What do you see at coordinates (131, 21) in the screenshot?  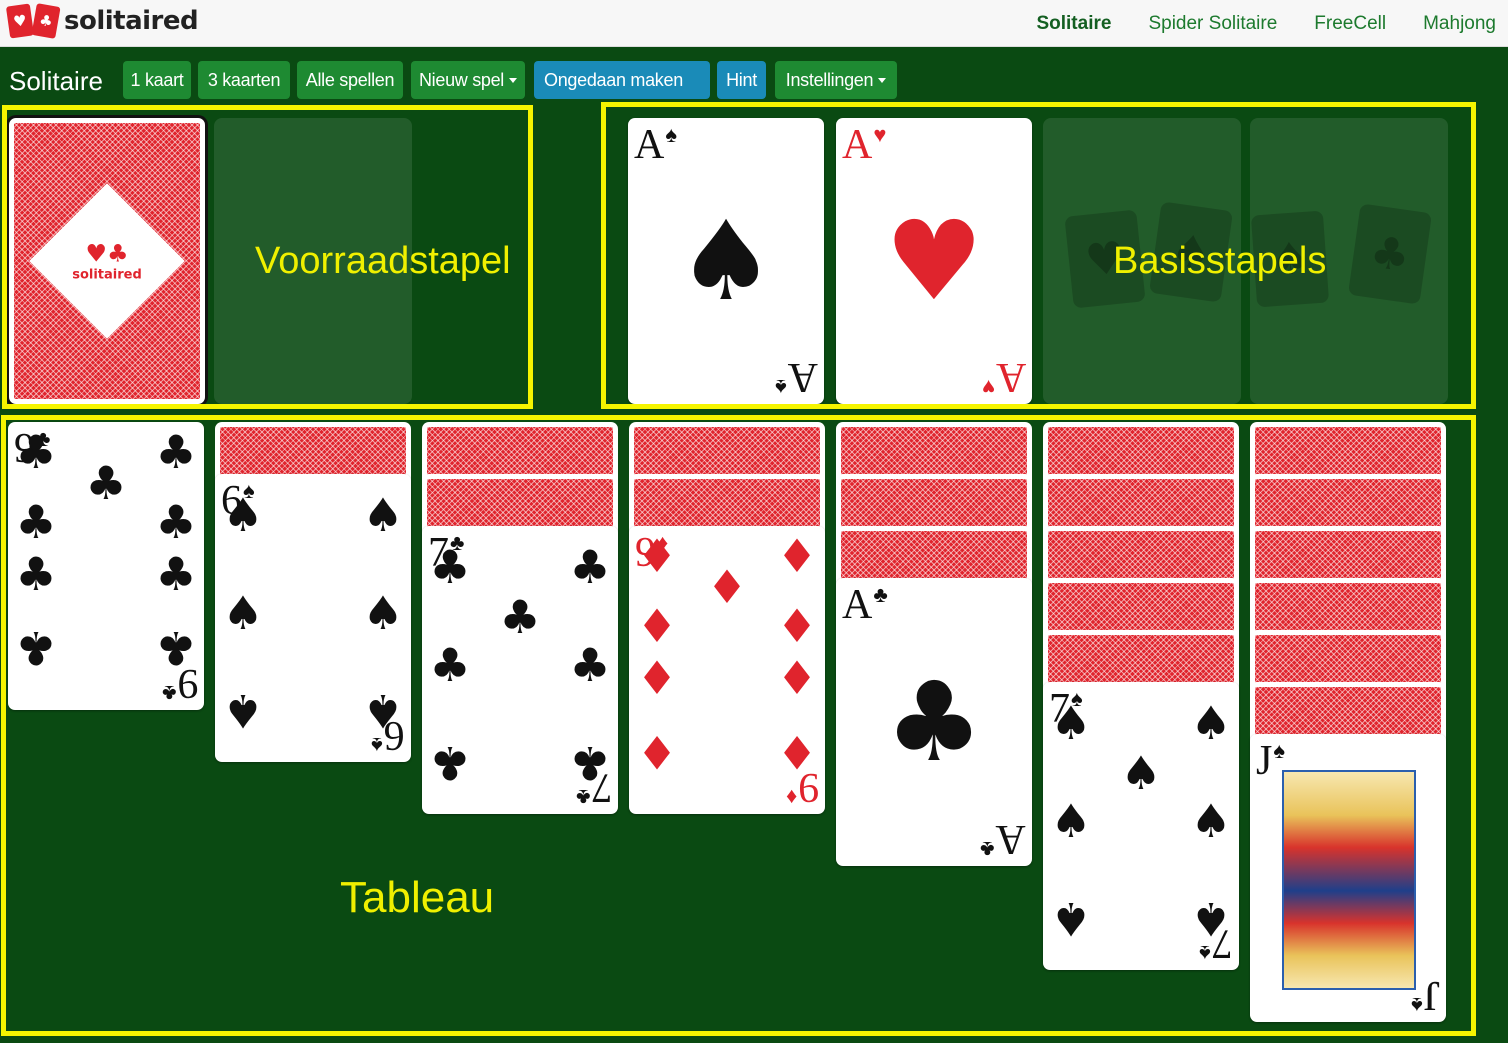 I see `logo-text: solitaired` at bounding box center [131, 21].